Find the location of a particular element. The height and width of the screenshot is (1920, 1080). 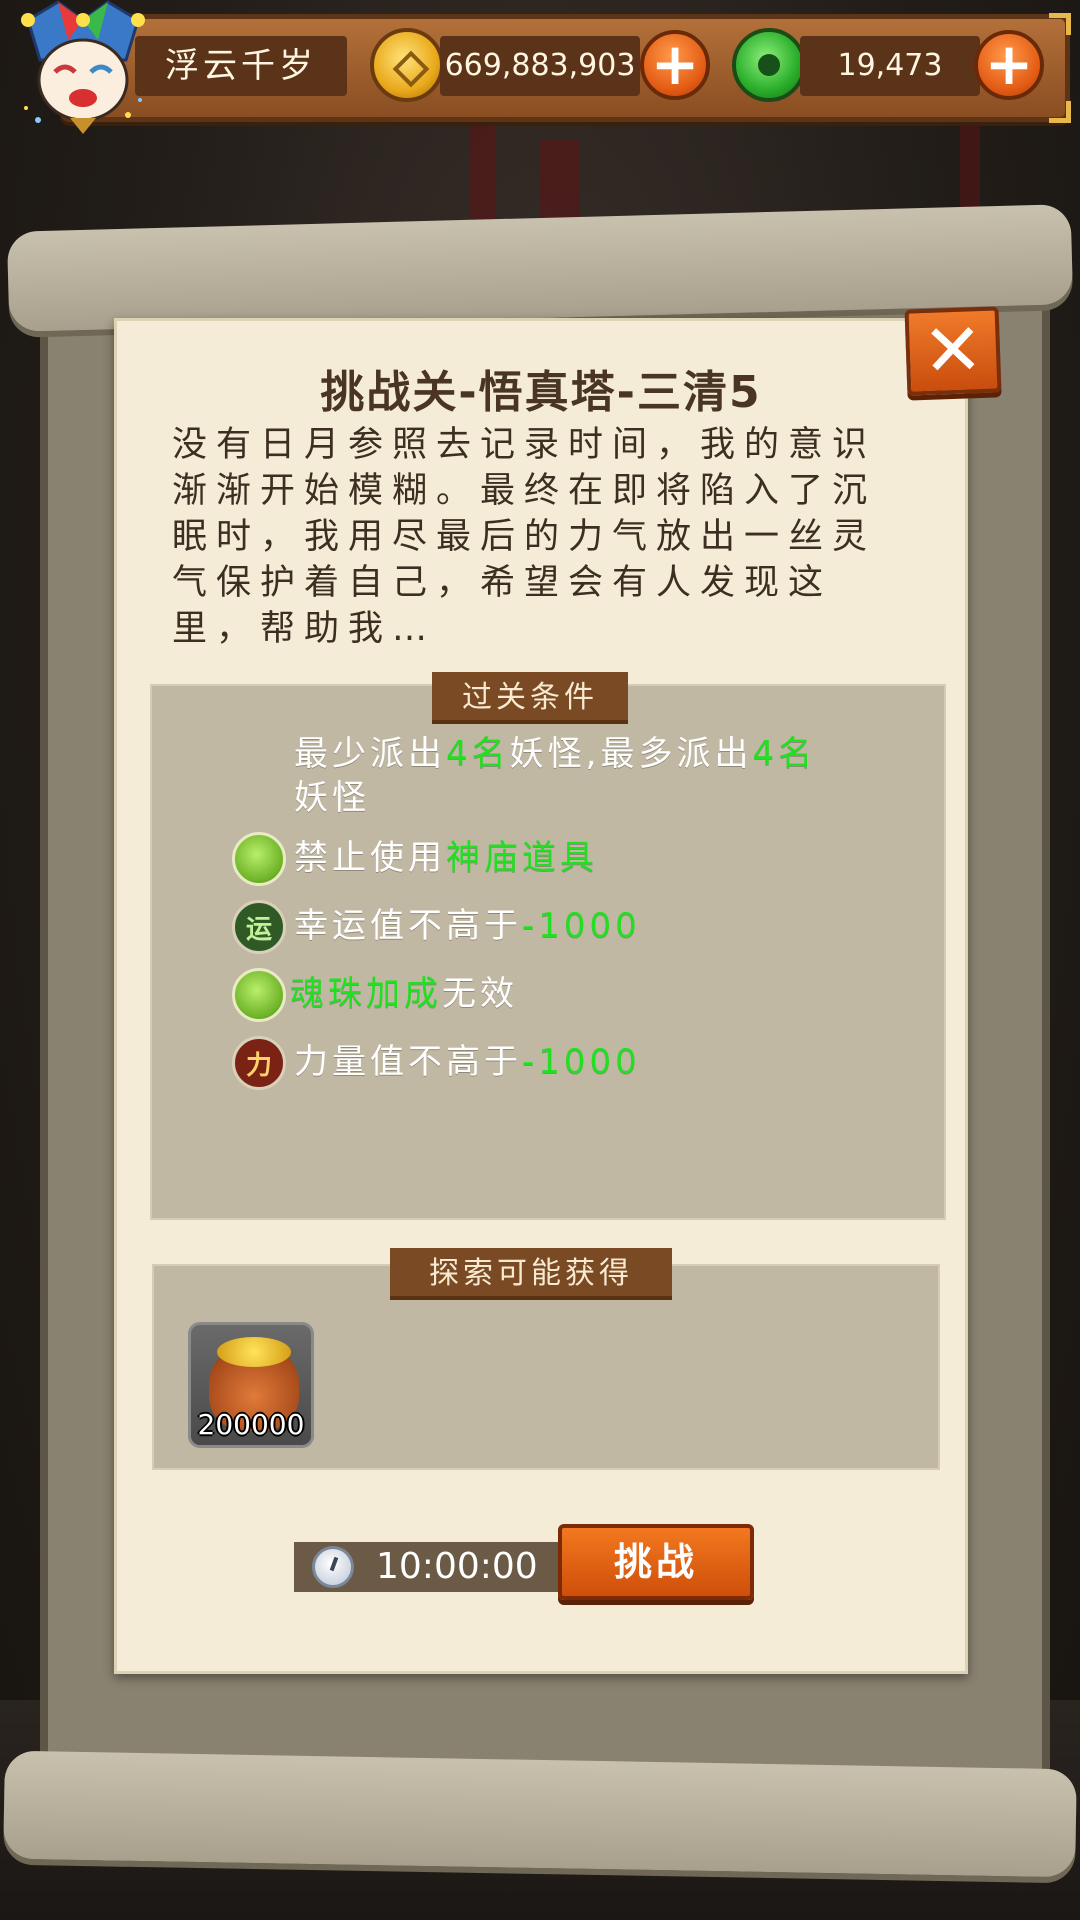

condition-luck-limit: 幸运值不高于-1000 is located at coordinates (467, 926).